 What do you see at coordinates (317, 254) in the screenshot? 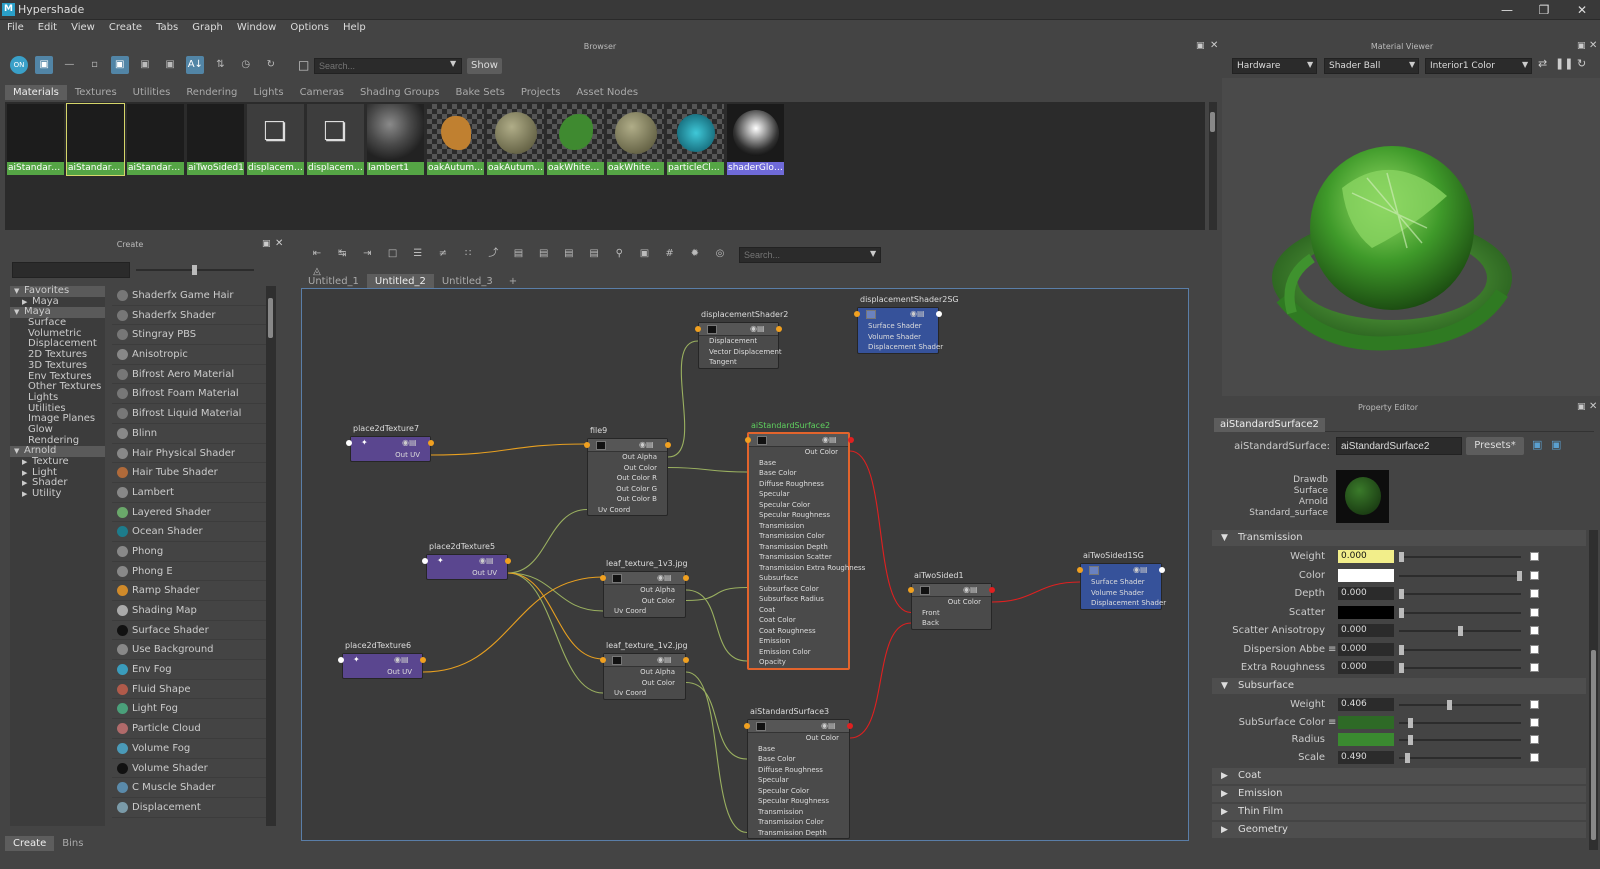
I see `input-connections-icon: ⇤` at bounding box center [317, 254].